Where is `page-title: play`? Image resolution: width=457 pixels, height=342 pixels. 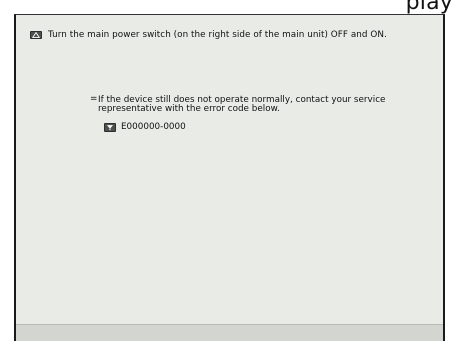
page-title: play is located at coordinates (429, 7).